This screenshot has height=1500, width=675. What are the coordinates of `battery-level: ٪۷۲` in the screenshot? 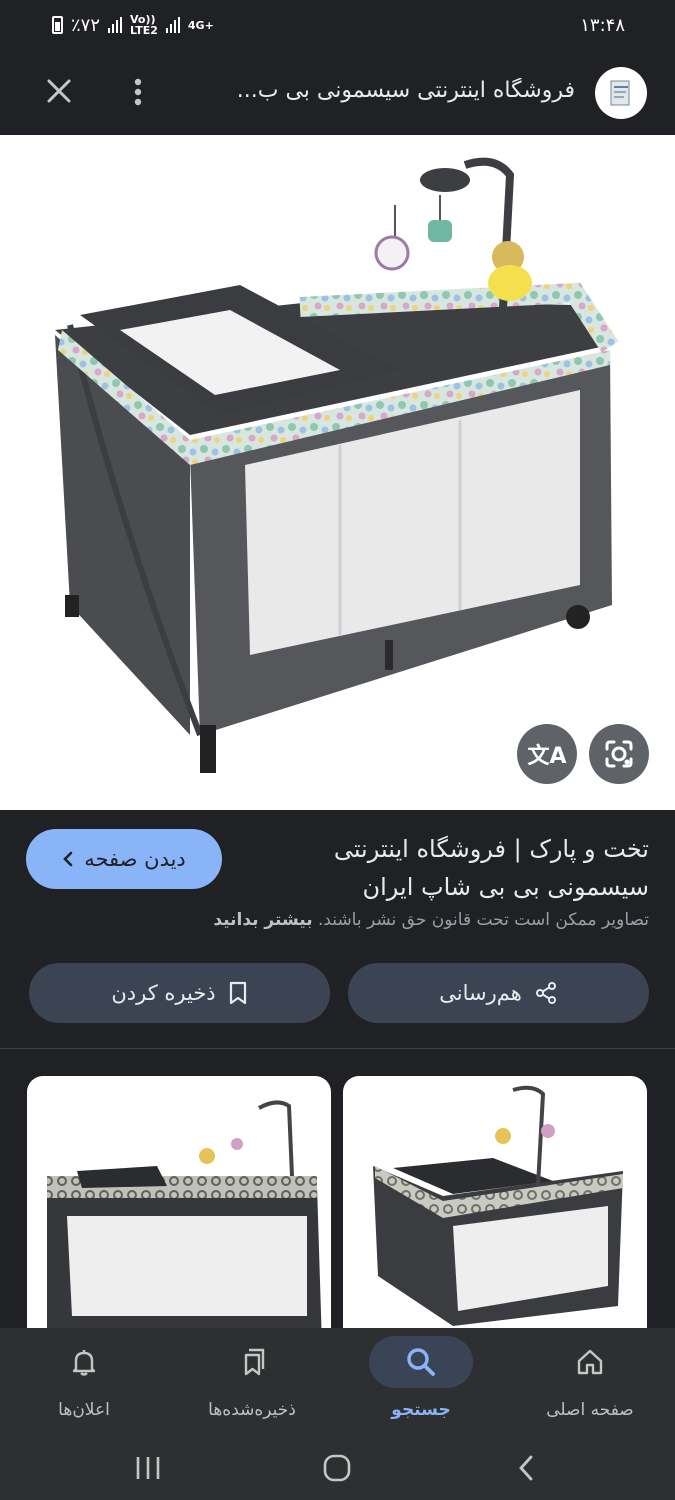 It's located at (86, 25).